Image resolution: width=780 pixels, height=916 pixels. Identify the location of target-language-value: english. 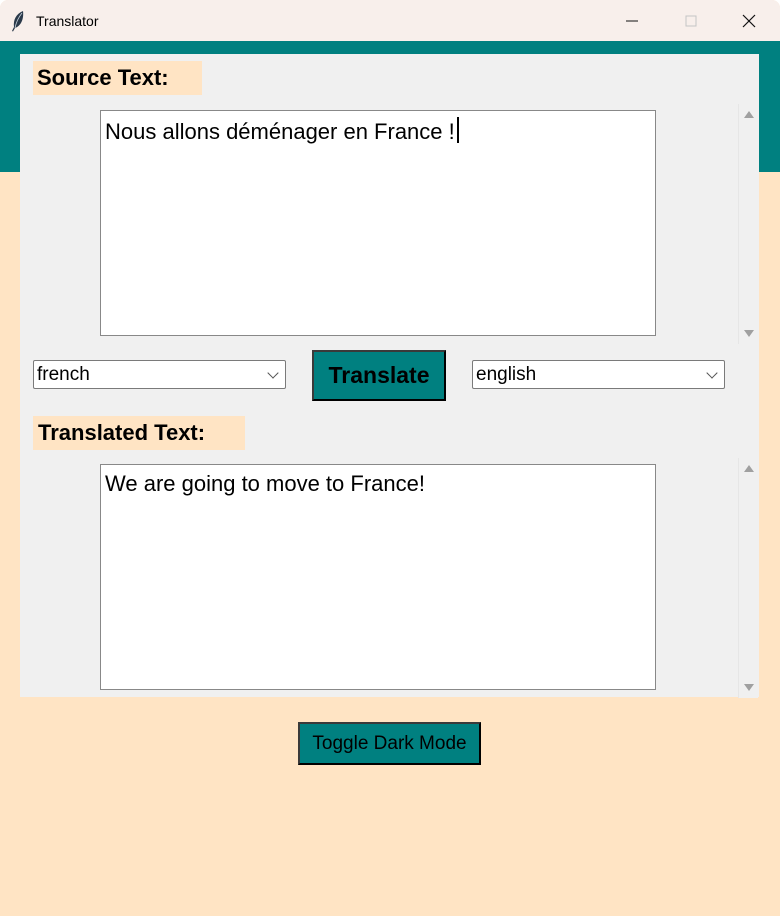
(506, 374).